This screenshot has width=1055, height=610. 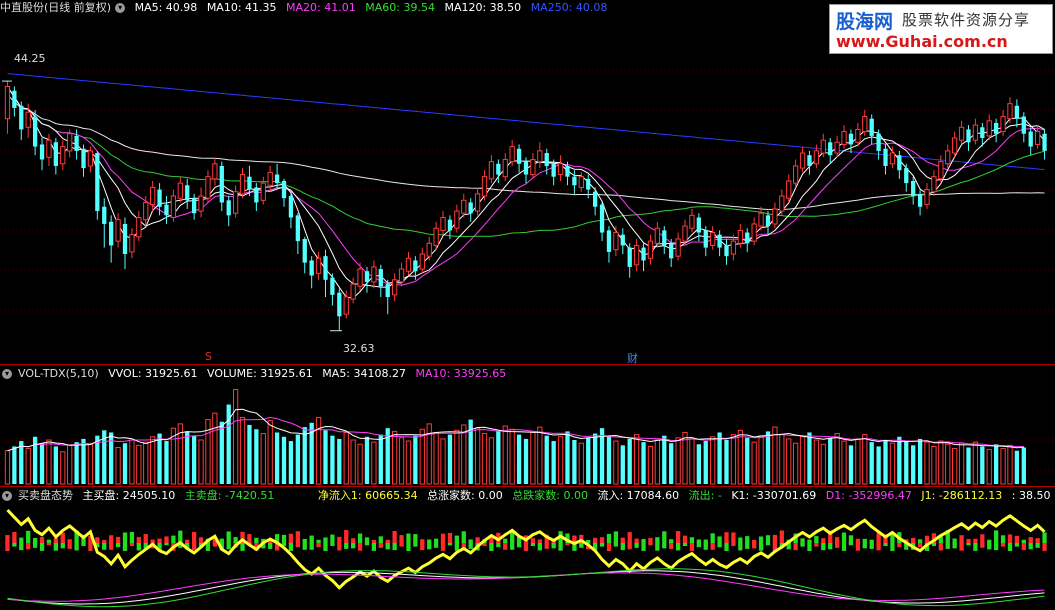 What do you see at coordinates (166, 7) in the screenshot?
I see `ma5-label: MA5: 40.98` at bounding box center [166, 7].